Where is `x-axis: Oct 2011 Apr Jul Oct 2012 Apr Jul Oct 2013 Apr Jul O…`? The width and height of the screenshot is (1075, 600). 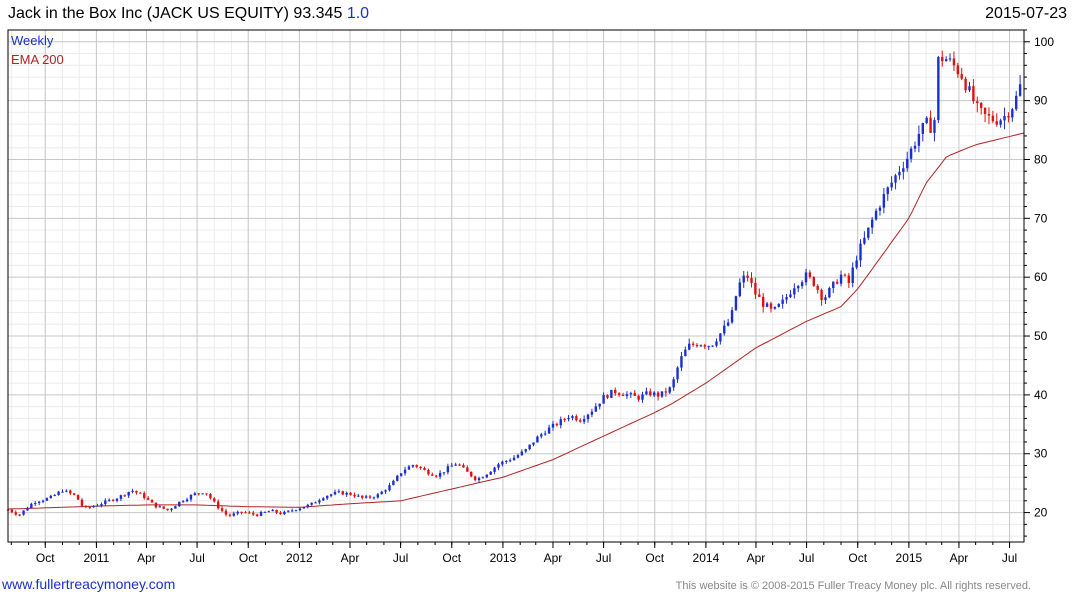 x-axis: Oct 2011 Apr Jul Oct 2012 Apr Jul Oct 2013 Apr Jul O… is located at coordinates (513, 553).